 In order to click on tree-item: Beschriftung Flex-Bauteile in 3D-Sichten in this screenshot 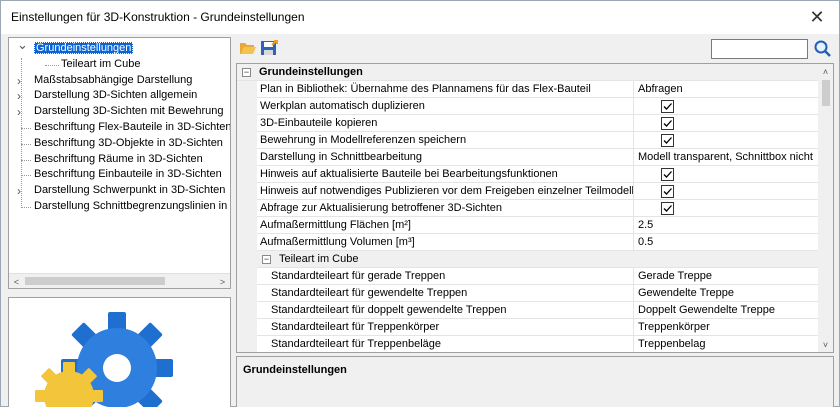, I will do `click(132, 127)`.